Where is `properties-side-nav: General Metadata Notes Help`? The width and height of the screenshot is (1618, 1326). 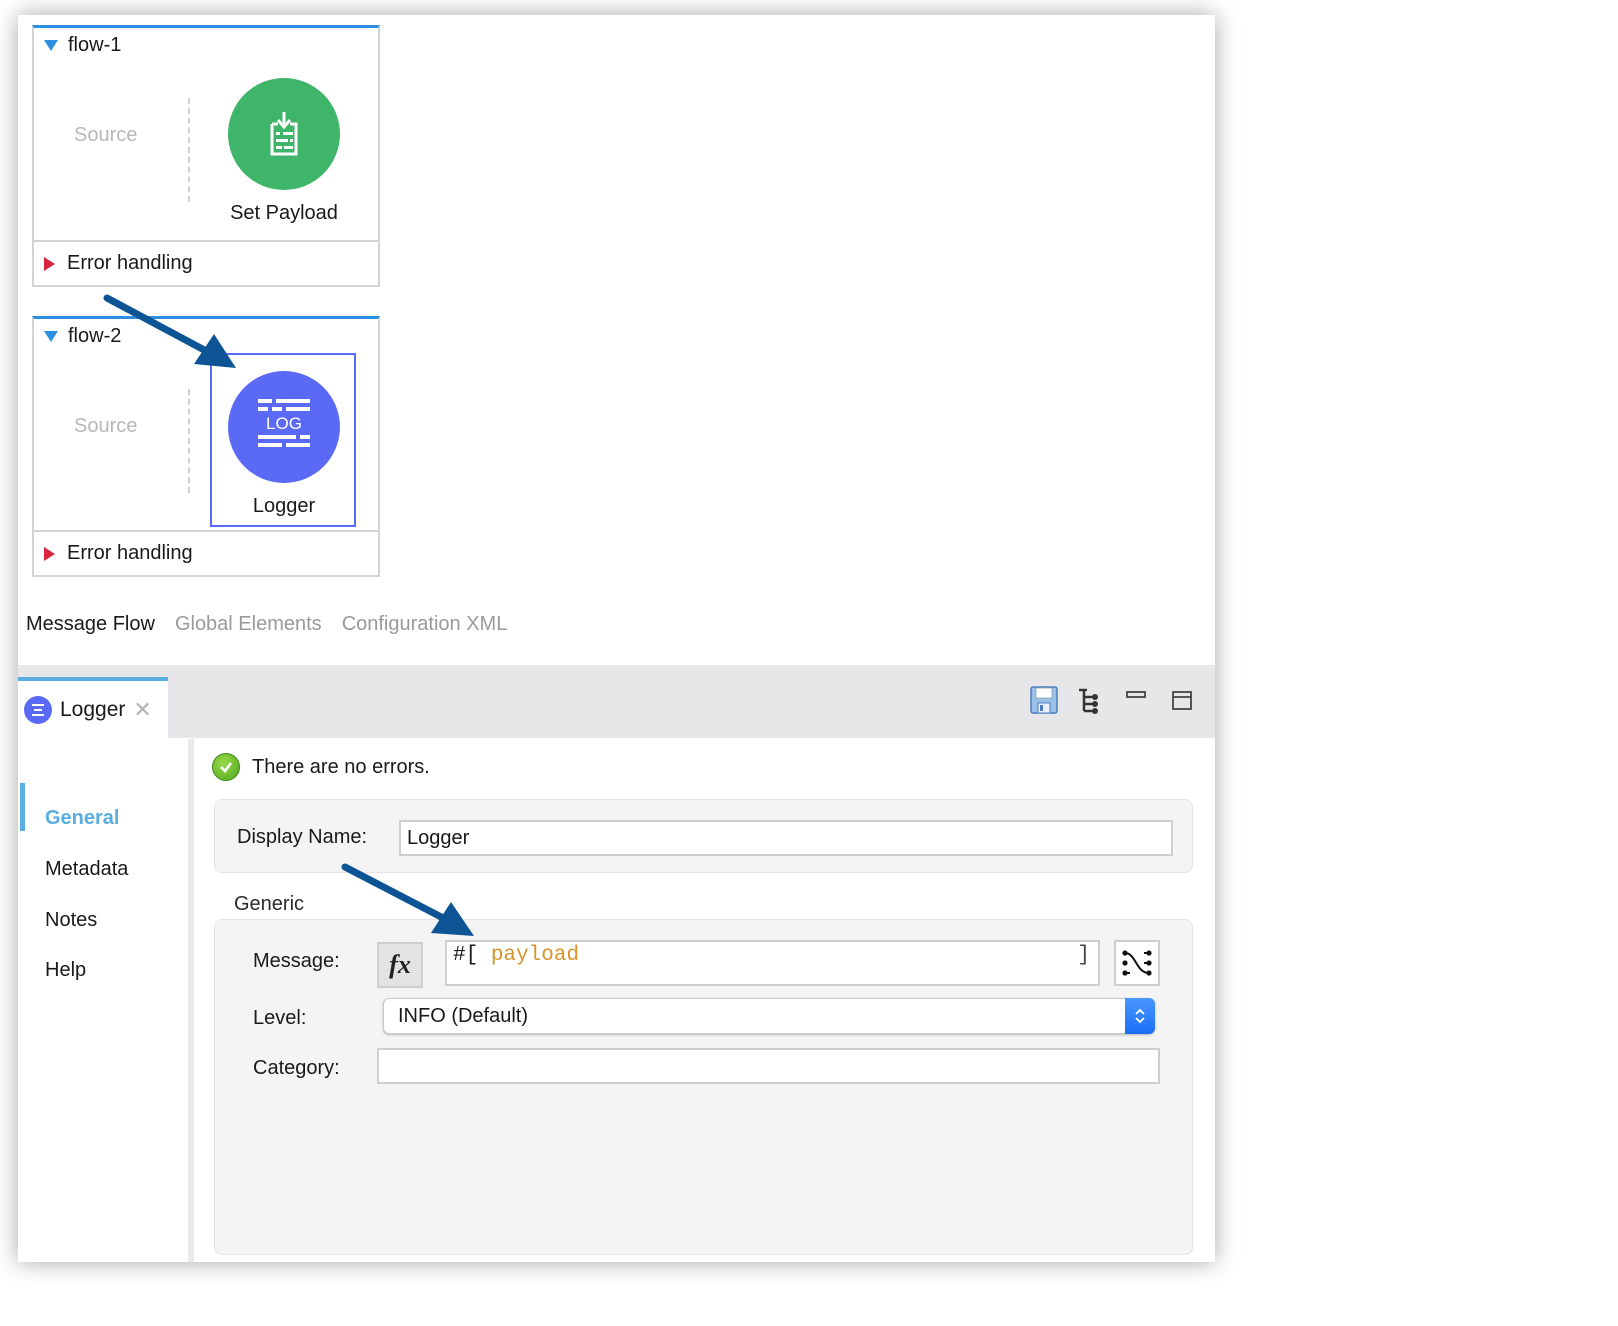 properties-side-nav: General Metadata Notes Help is located at coordinates (103, 1000).